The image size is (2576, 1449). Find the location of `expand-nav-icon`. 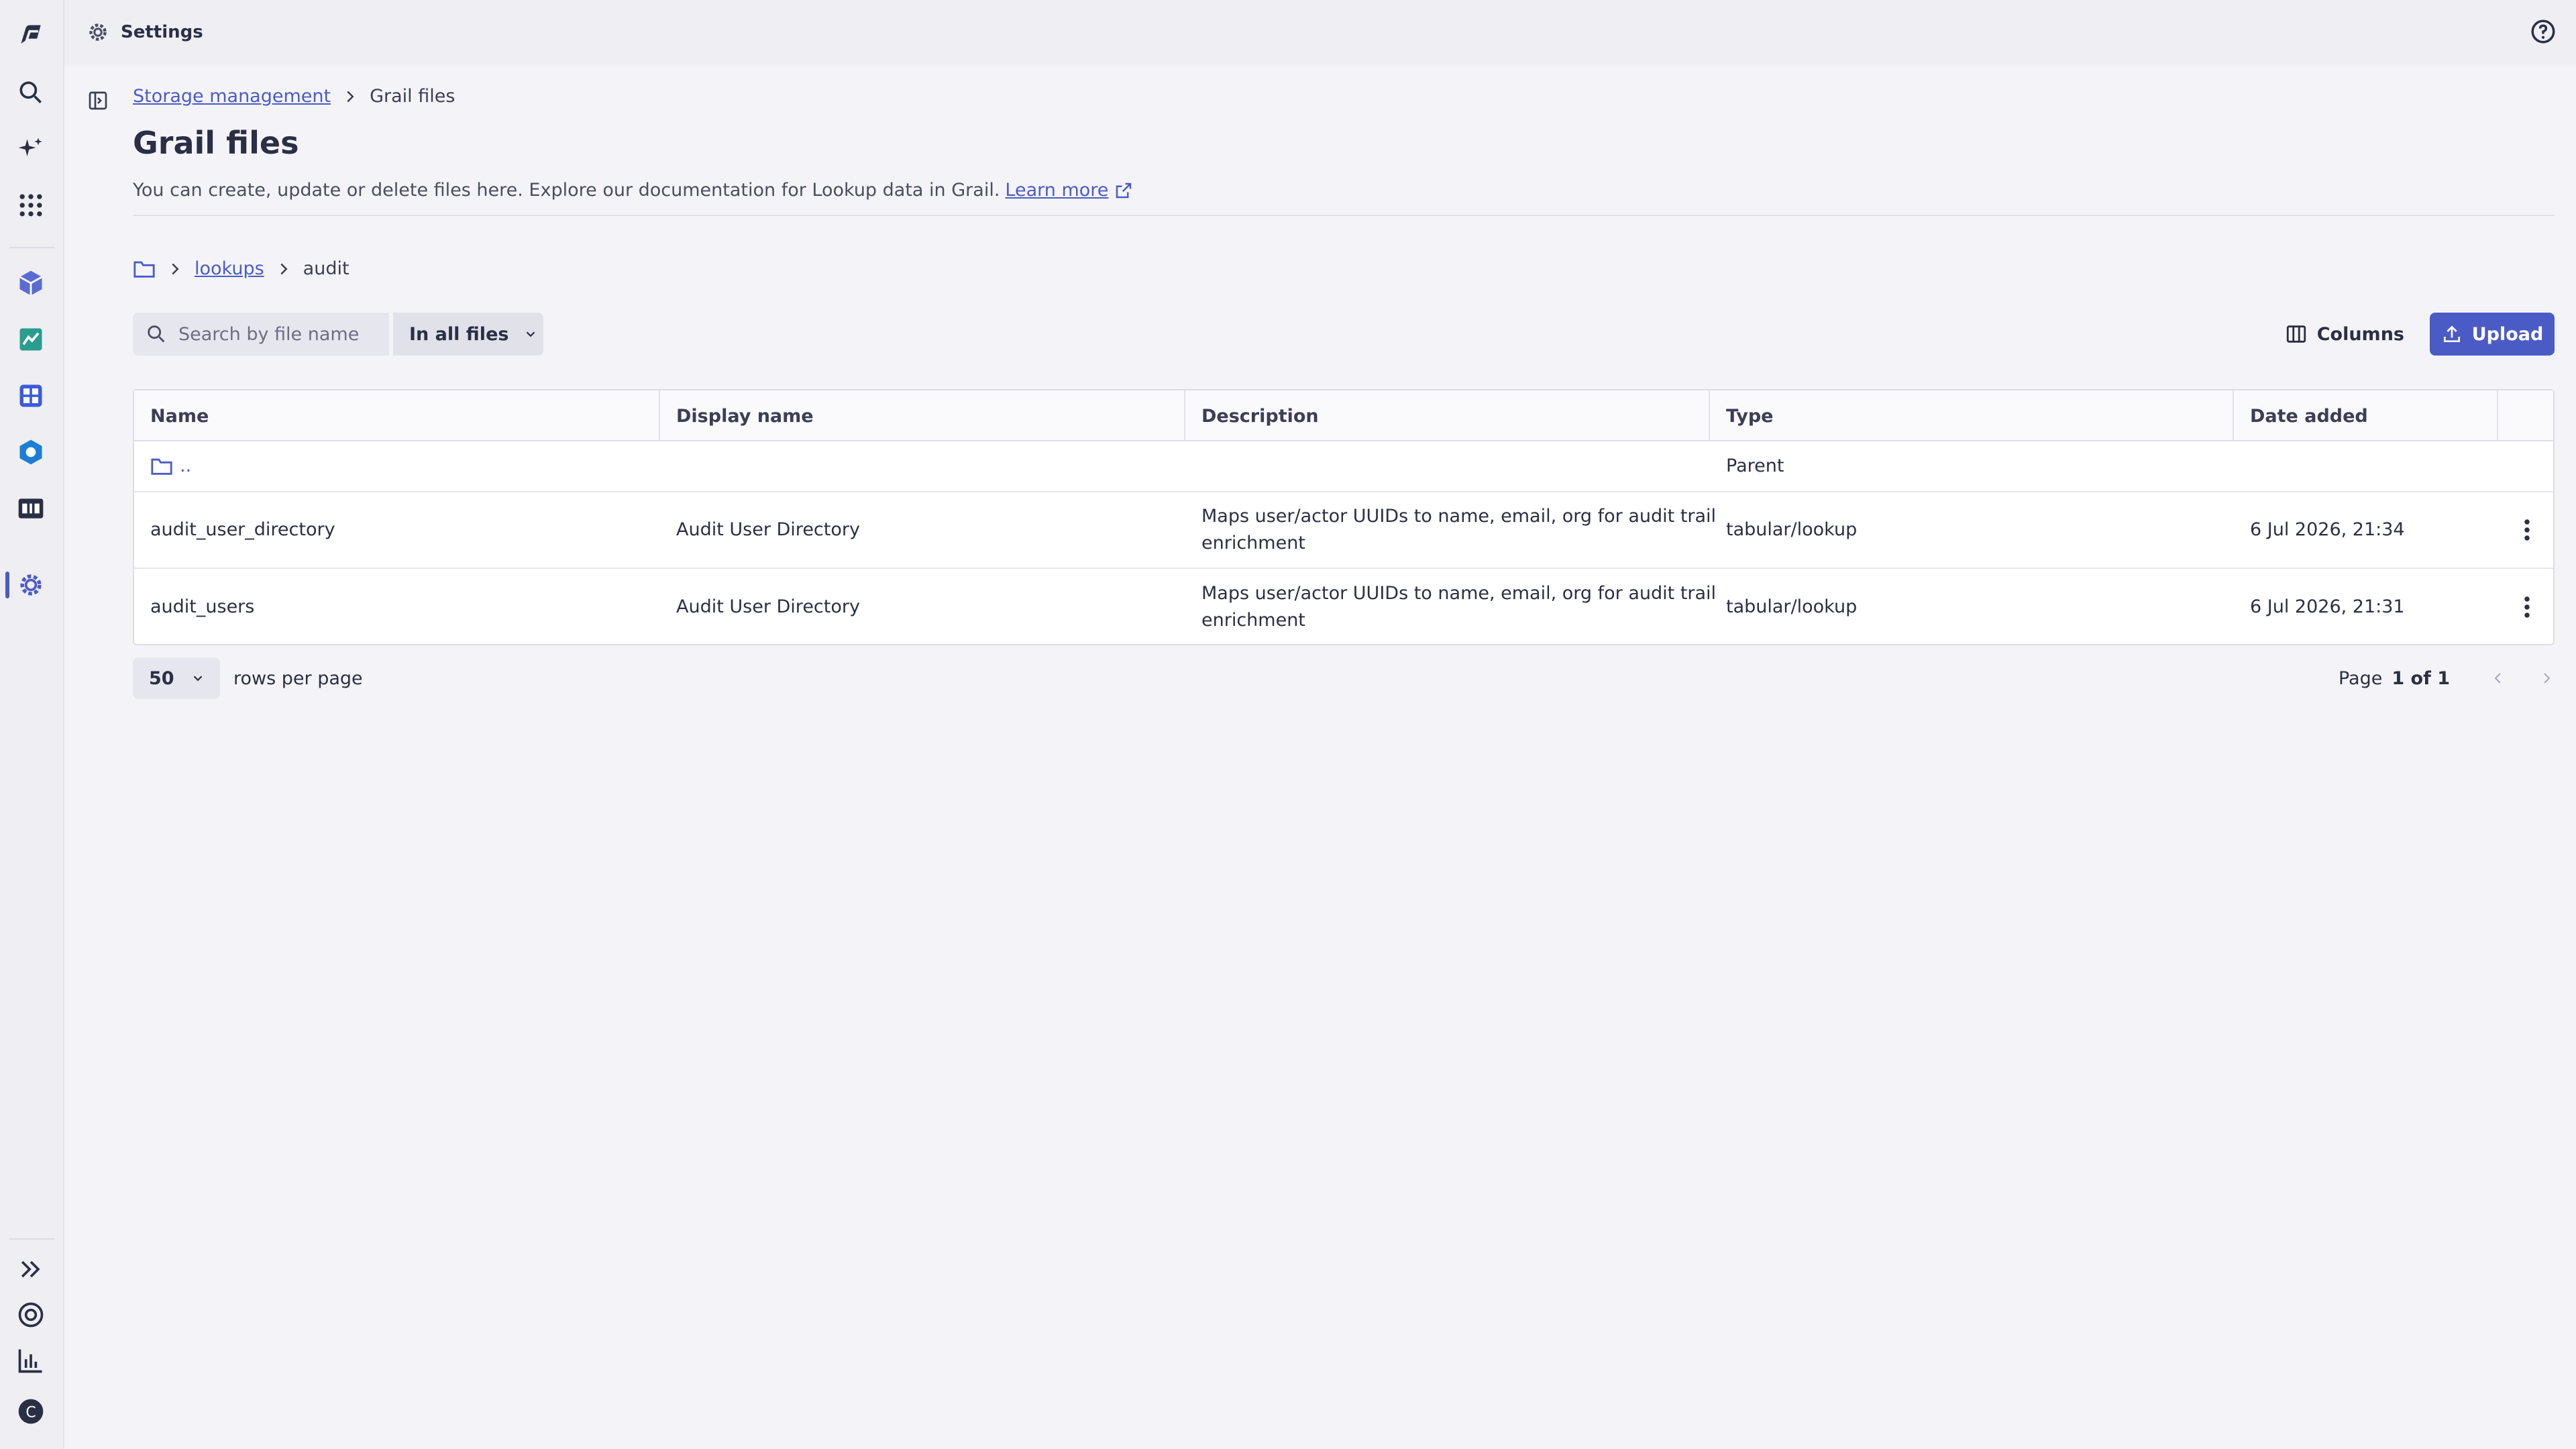

expand-nav-icon is located at coordinates (30, 1269).